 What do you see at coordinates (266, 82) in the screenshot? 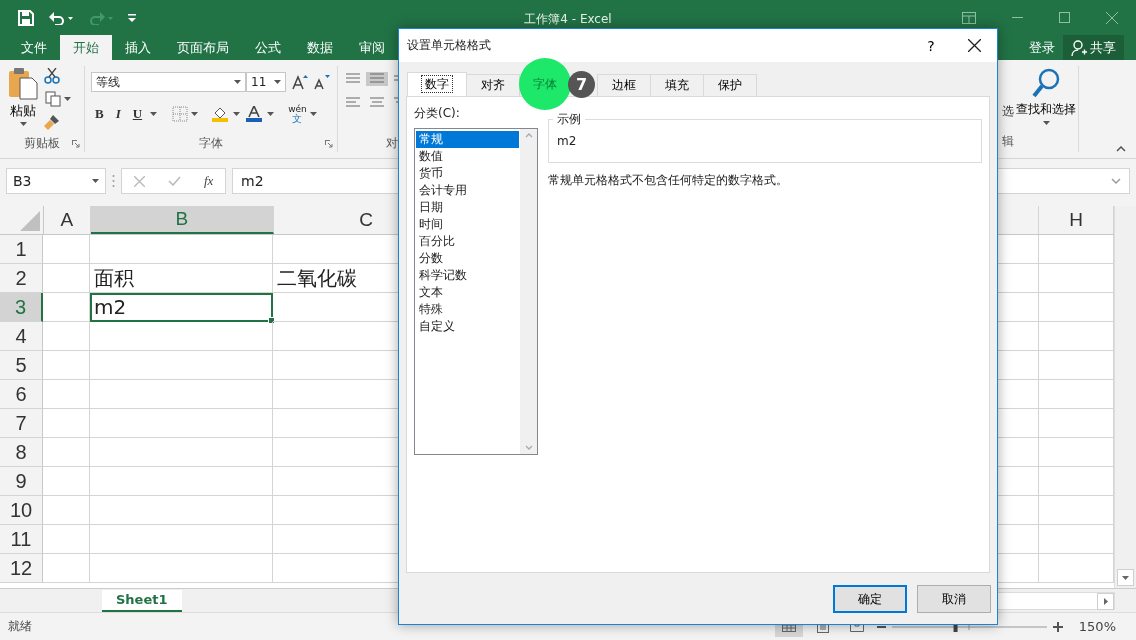
I see `font-size-field: 11` at bounding box center [266, 82].